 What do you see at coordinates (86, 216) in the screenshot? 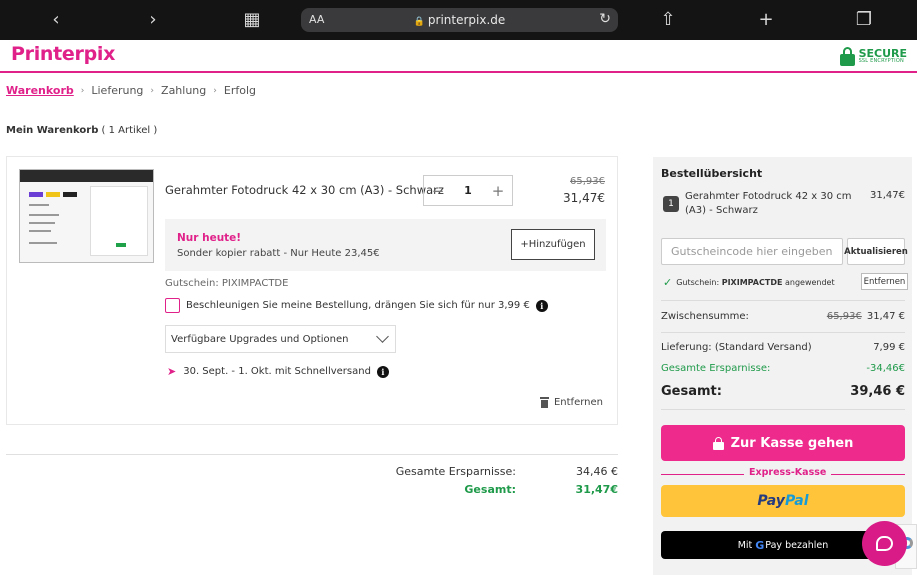
I see `product-thumbnail` at bounding box center [86, 216].